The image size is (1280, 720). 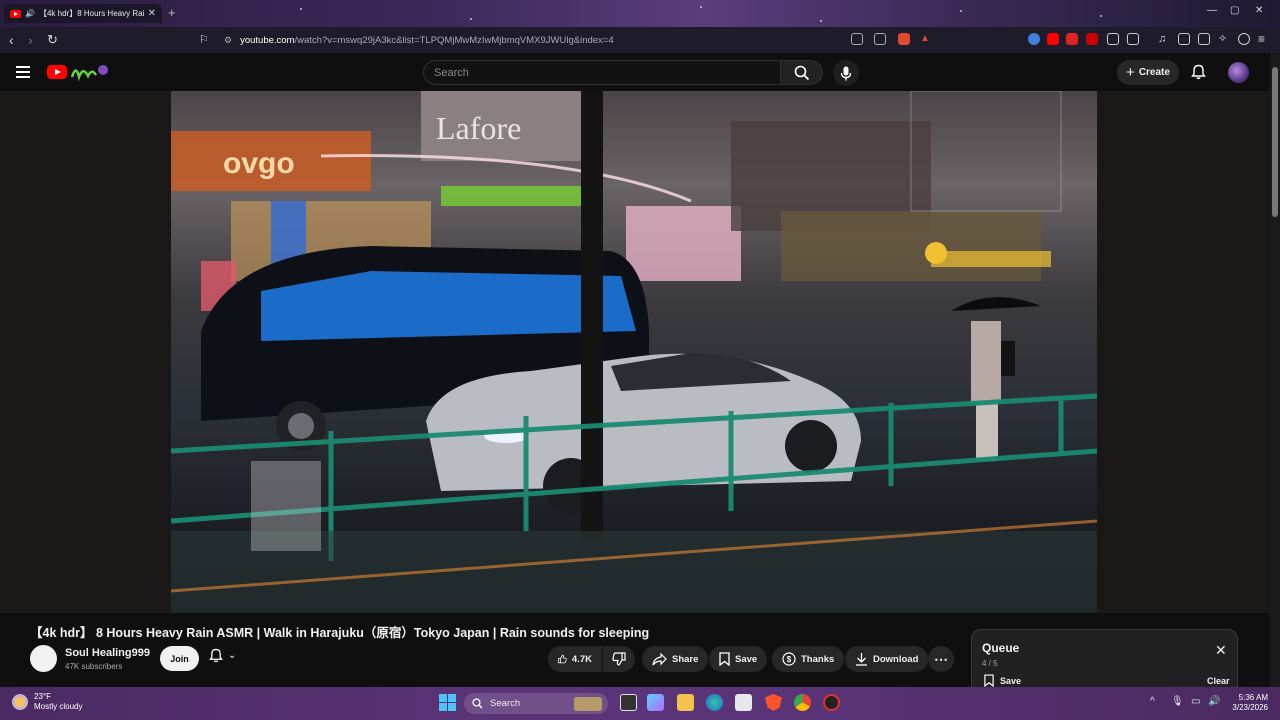 I want to click on extension-youtube-icon, so click(x=1053, y=39).